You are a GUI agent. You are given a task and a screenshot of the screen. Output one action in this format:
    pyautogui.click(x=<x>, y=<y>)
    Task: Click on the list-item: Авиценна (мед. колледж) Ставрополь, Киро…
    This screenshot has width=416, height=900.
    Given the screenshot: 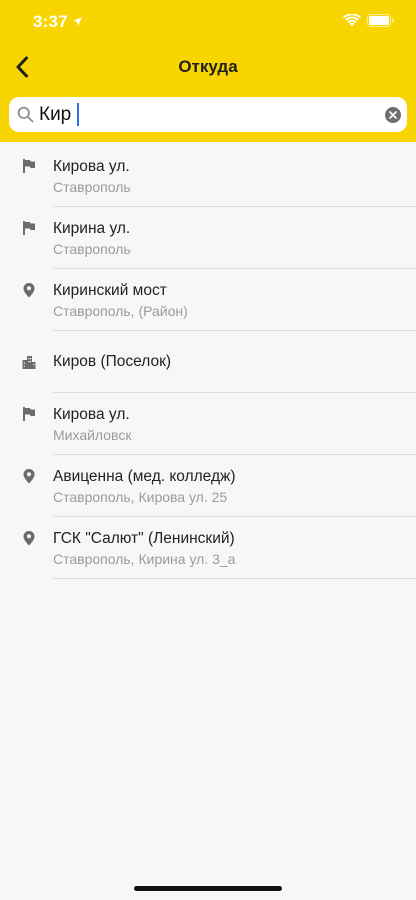 What is the action you would take?
    pyautogui.click(x=208, y=486)
    